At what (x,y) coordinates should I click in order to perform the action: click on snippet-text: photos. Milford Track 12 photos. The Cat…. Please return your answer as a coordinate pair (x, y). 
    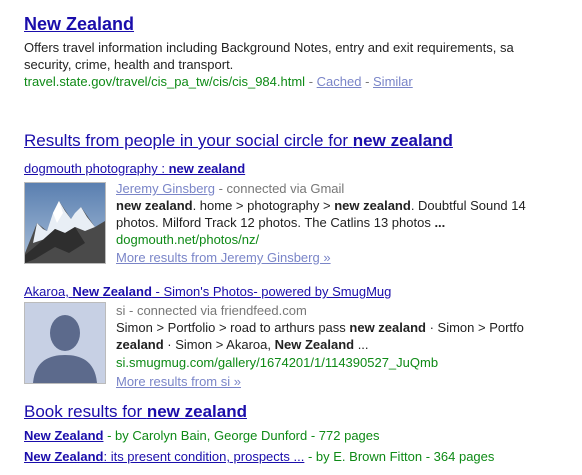
    Looking at the image, I should click on (275, 222).